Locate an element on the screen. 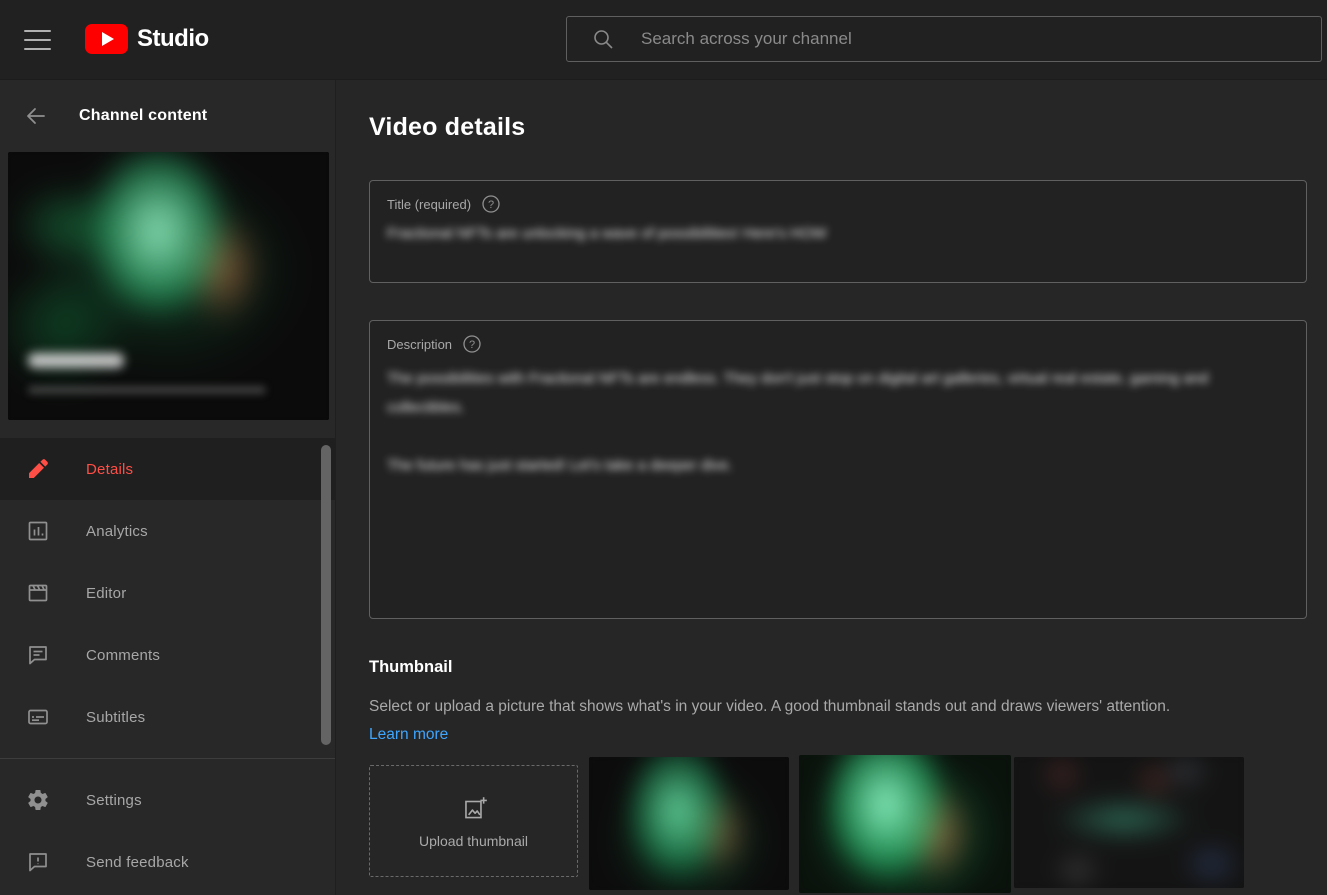  brand-text: Studio is located at coordinates (173, 38).